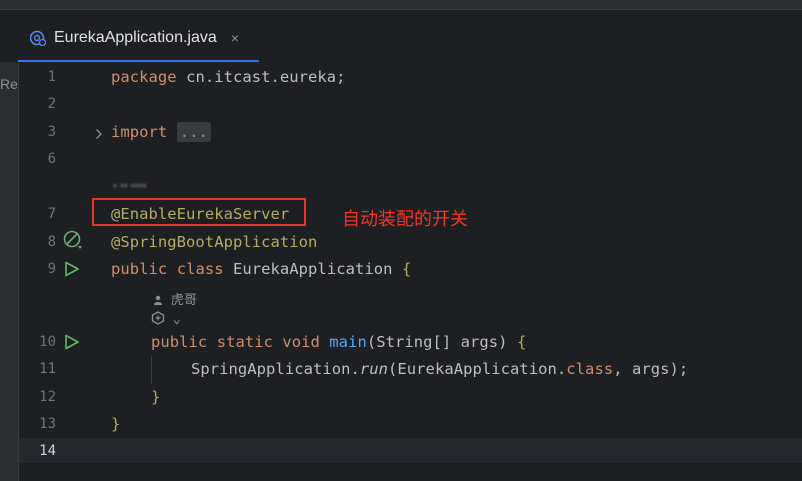  Describe the element at coordinates (401, 5) in the screenshot. I see `window-top-bar` at that location.